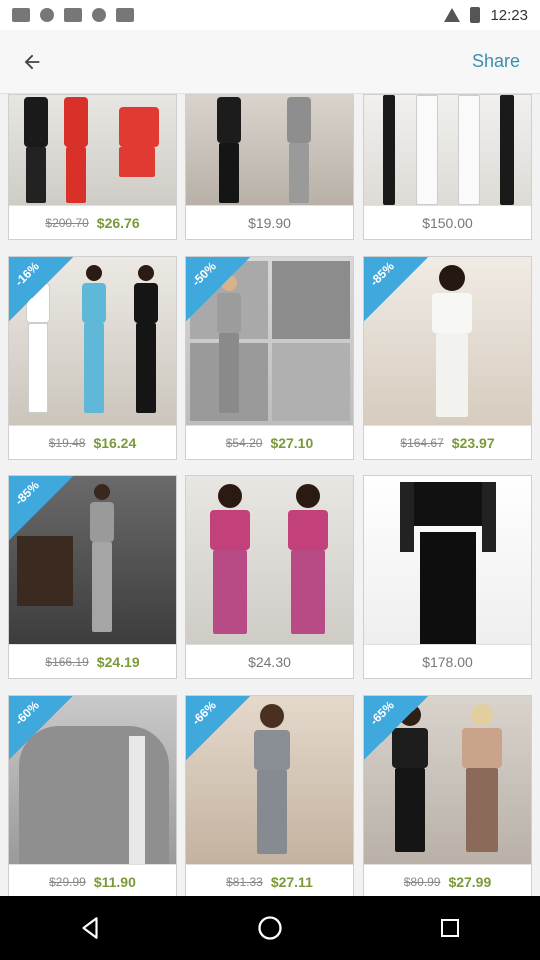 This screenshot has width=540, height=960. I want to click on triangle-back-icon, so click(90, 928).